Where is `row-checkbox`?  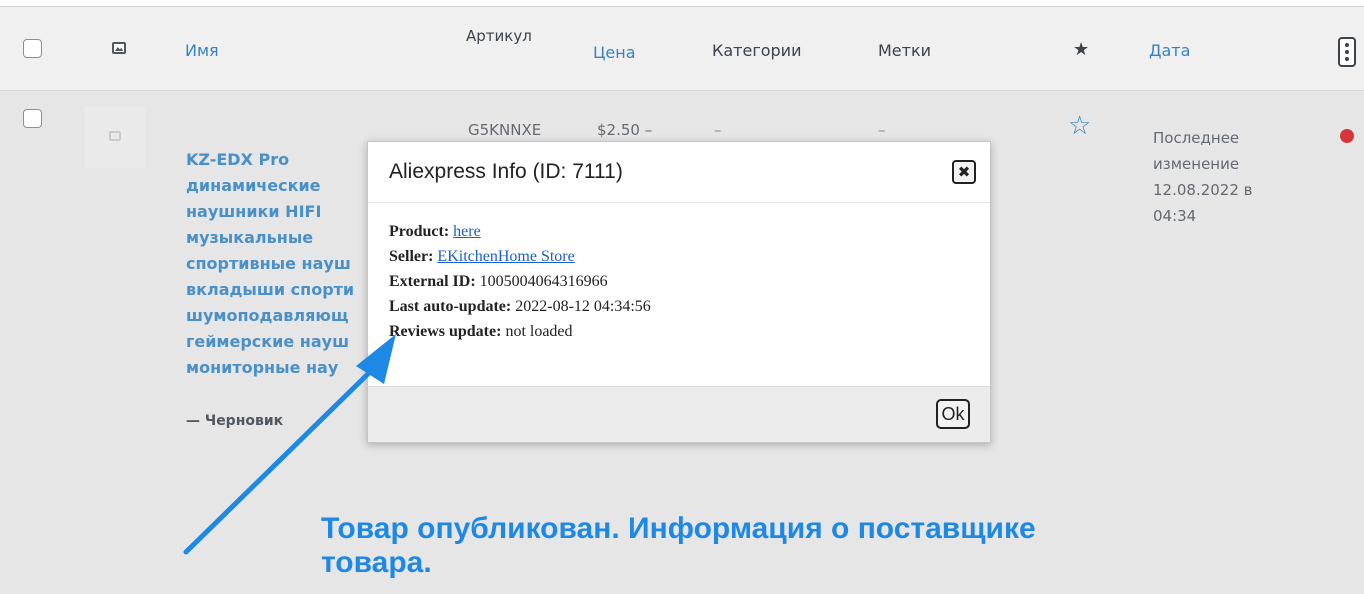
row-checkbox is located at coordinates (32, 118).